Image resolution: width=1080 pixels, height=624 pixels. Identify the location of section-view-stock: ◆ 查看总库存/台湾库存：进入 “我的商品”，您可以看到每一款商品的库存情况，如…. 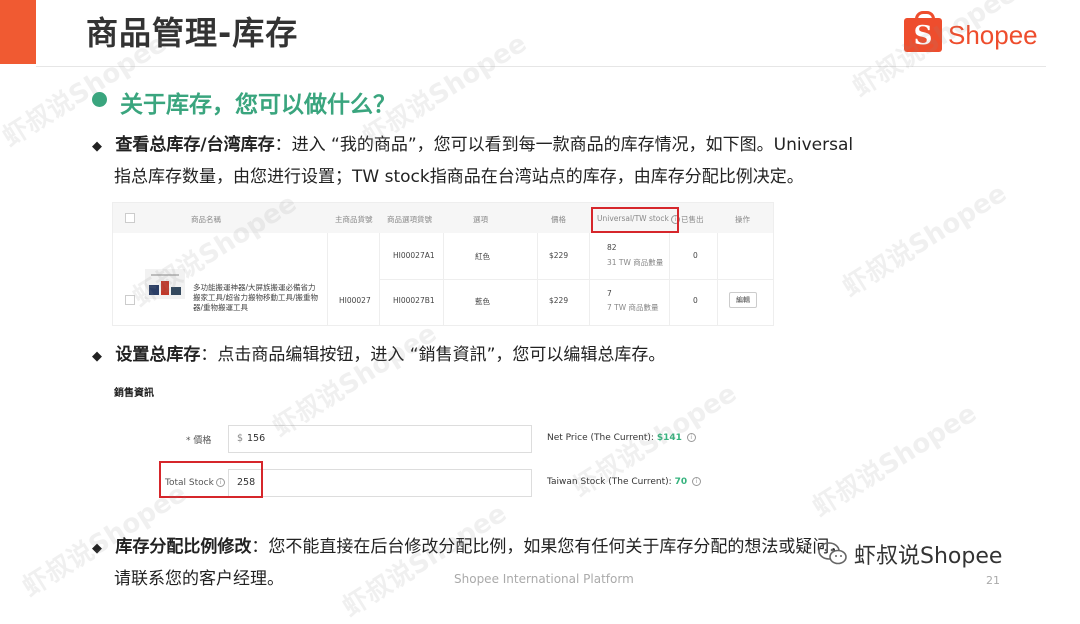
(542, 161).